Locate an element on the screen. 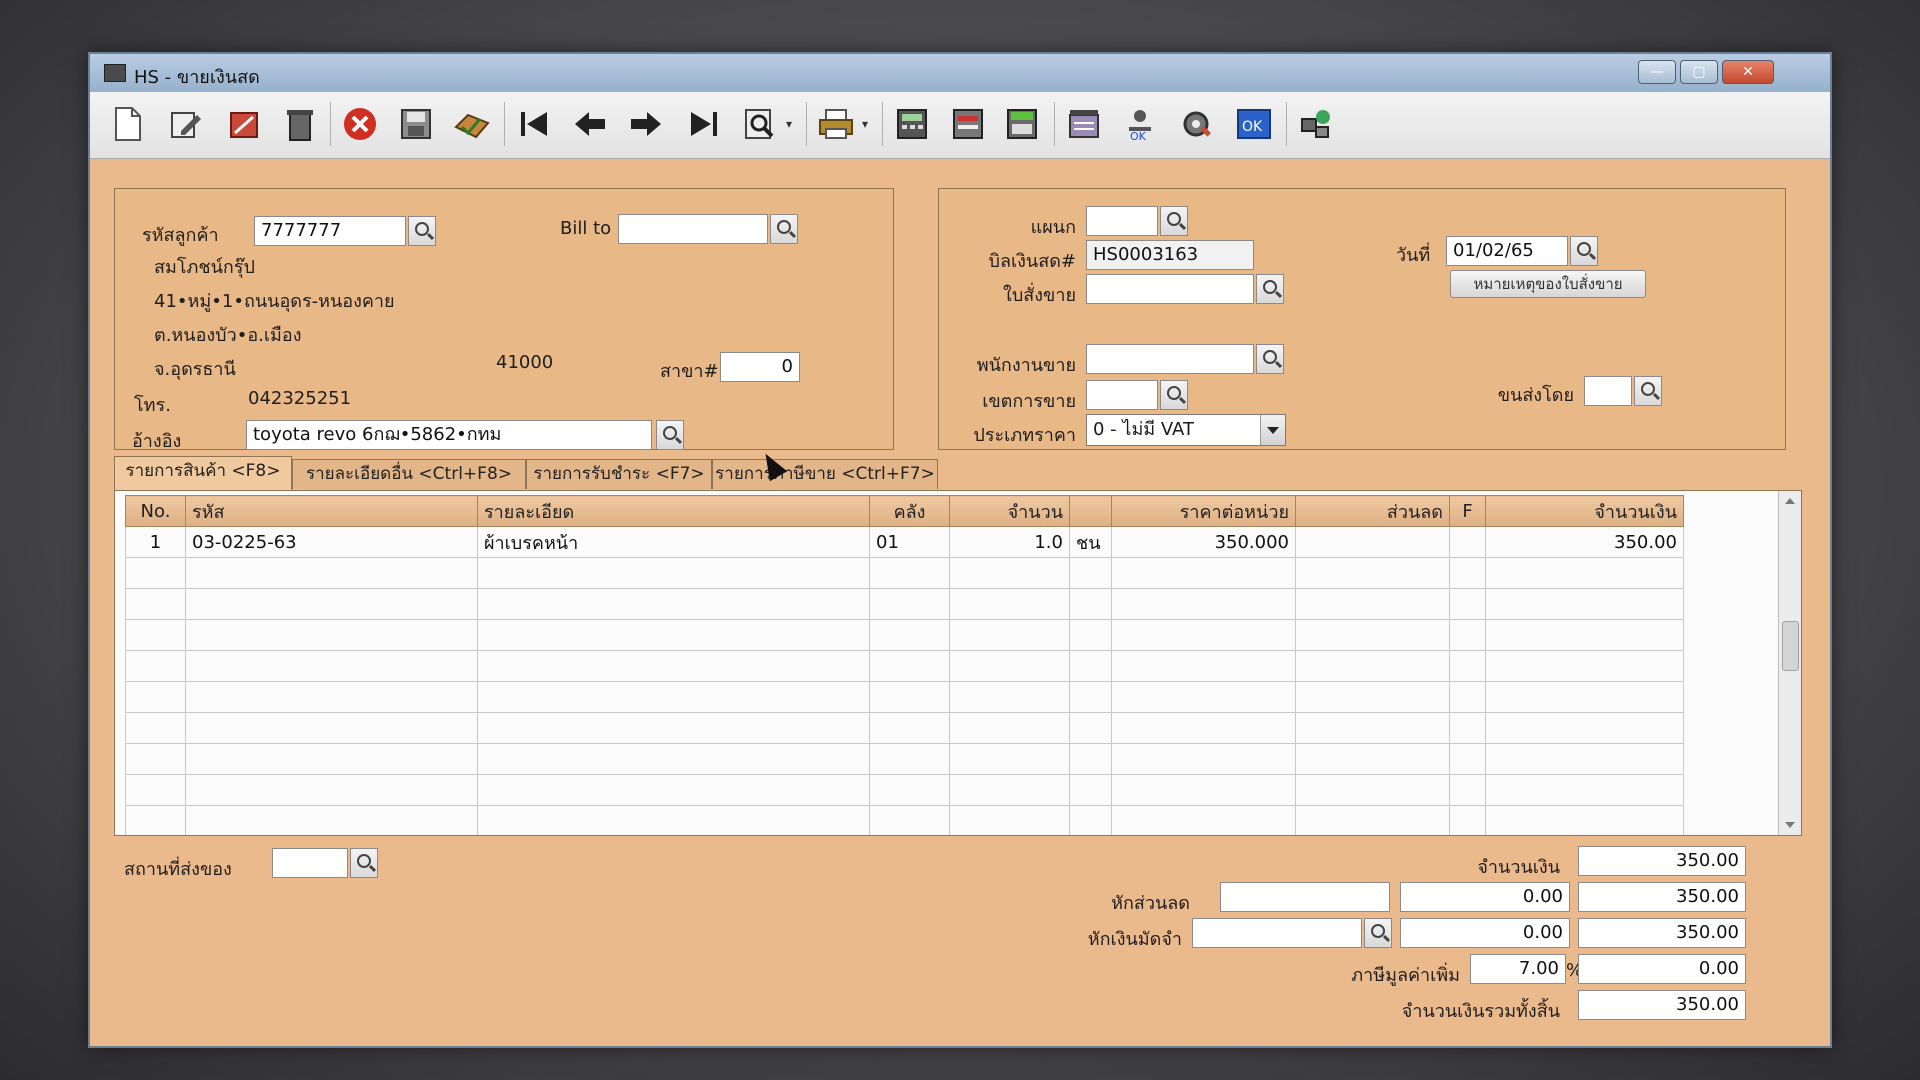 This screenshot has height=1080, width=1920. first-record-button is located at coordinates (534, 124).